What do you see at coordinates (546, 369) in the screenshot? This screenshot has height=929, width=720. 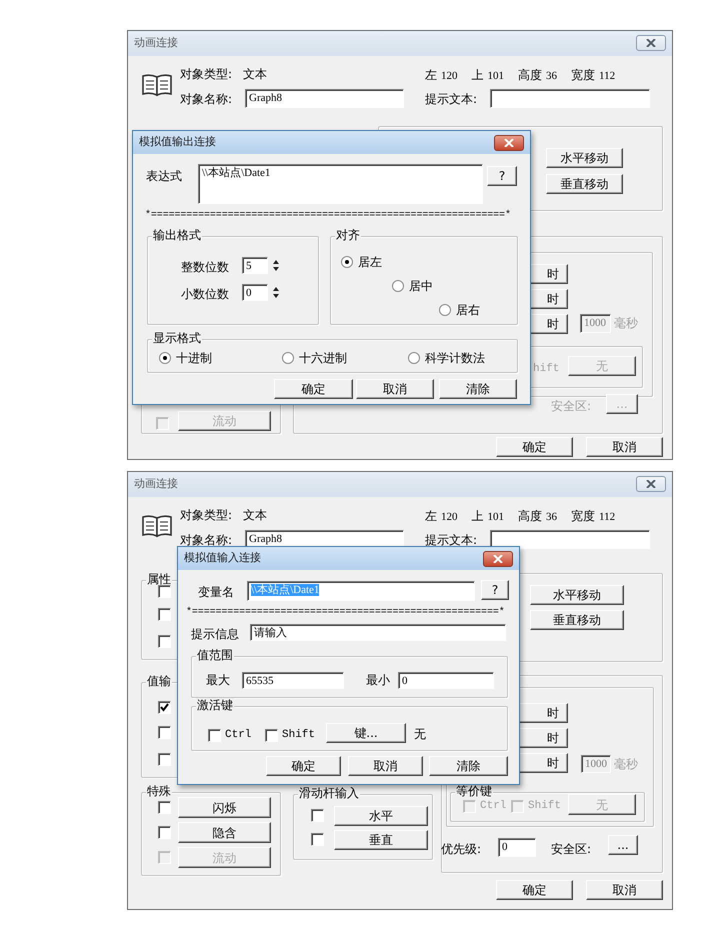 I see `label: hift` at bounding box center [546, 369].